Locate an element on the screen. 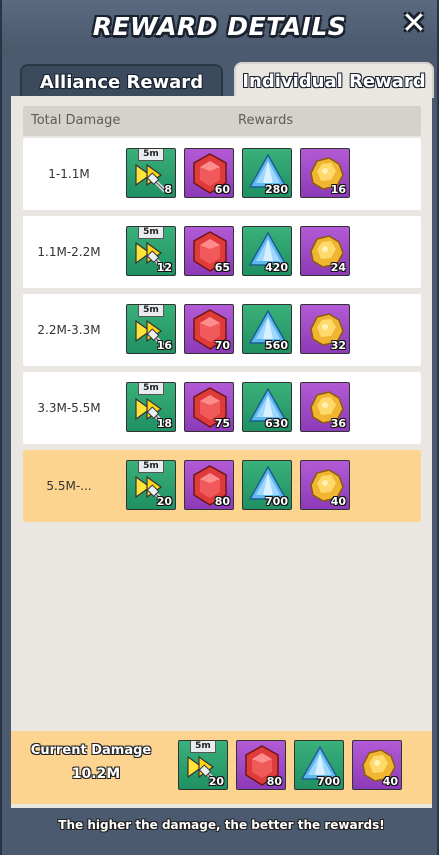 This screenshot has height=855, width=439. total-damage-header: Total Damage is located at coordinates (76, 120).